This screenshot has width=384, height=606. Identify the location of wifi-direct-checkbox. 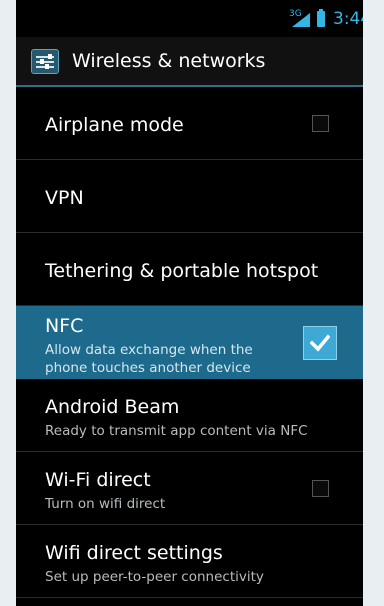
(320, 488).